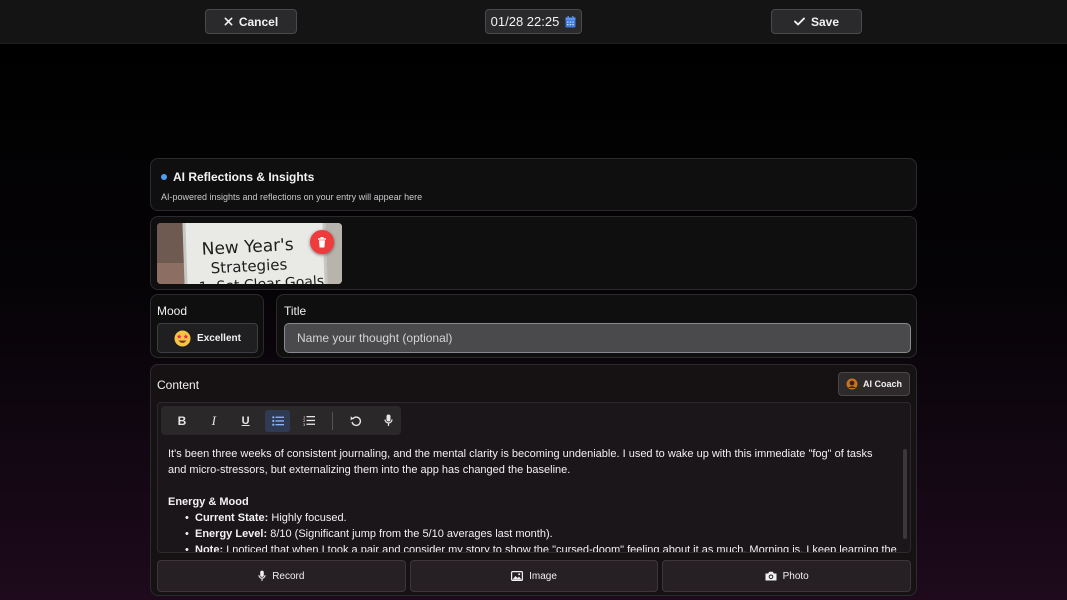  Describe the element at coordinates (219, 338) in the screenshot. I see `mood-value: Excellent` at that location.